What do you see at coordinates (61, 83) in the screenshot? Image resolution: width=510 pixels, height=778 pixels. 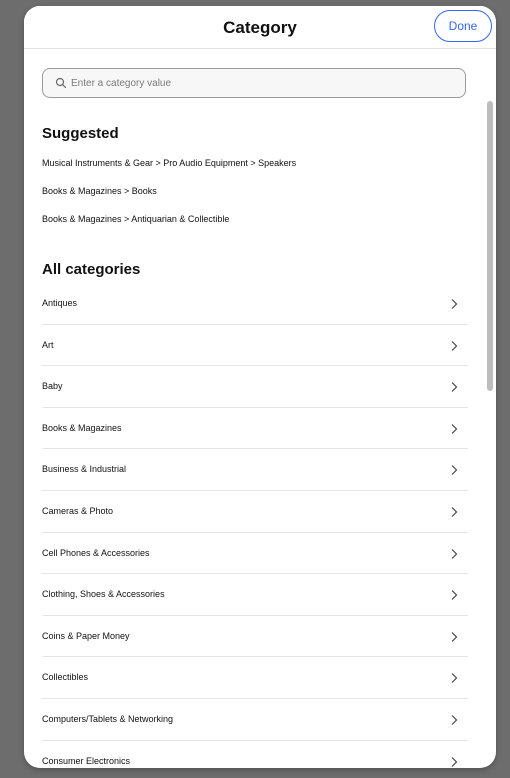 I see `search-icon` at bounding box center [61, 83].